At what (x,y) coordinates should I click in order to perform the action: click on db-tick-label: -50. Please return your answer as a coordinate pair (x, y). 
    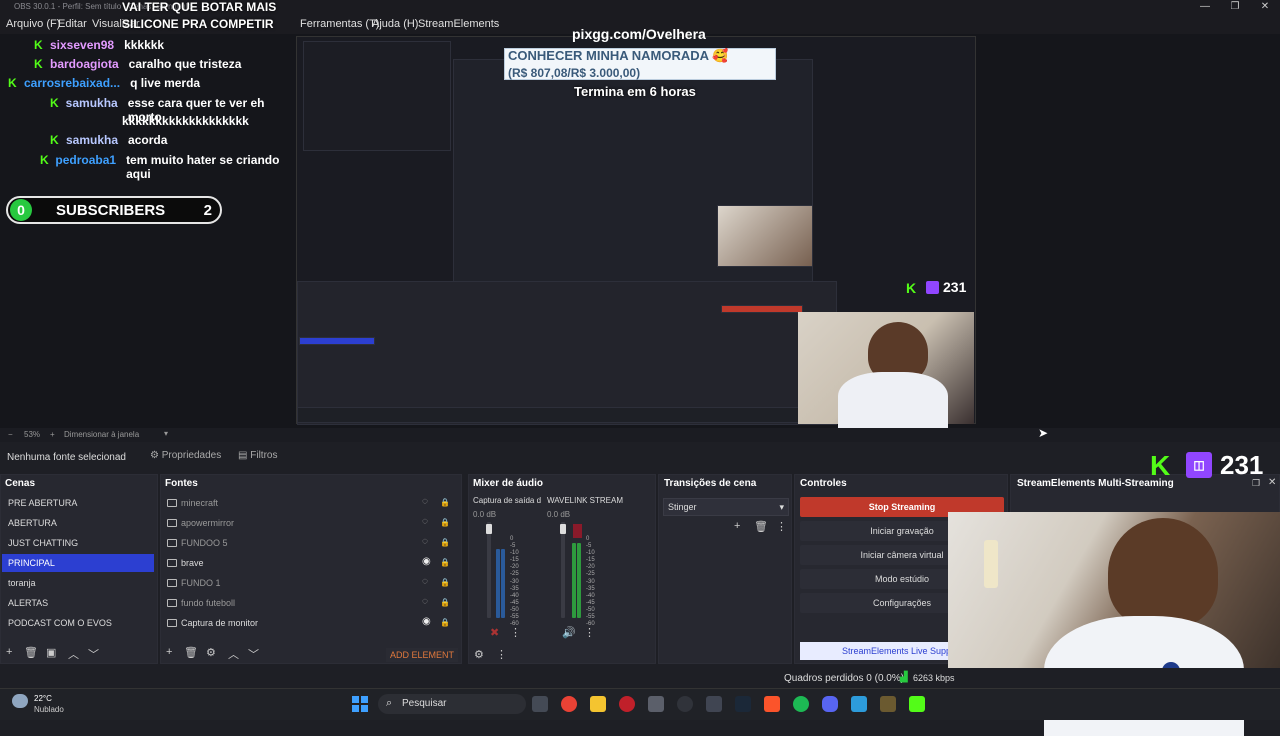
    Looking at the image, I should click on (514, 609).